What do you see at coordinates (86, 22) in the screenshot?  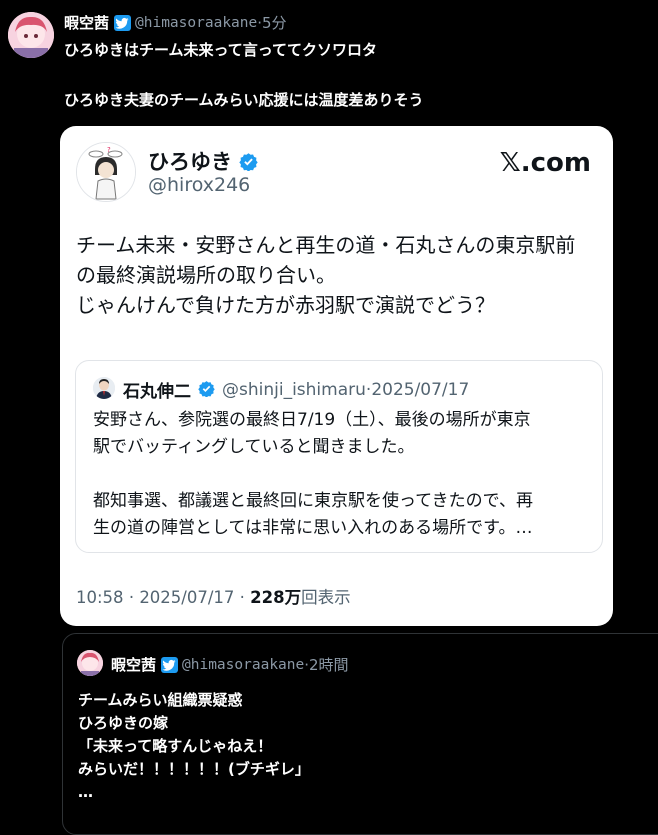 I see `post-display-name: 暇空茜` at bounding box center [86, 22].